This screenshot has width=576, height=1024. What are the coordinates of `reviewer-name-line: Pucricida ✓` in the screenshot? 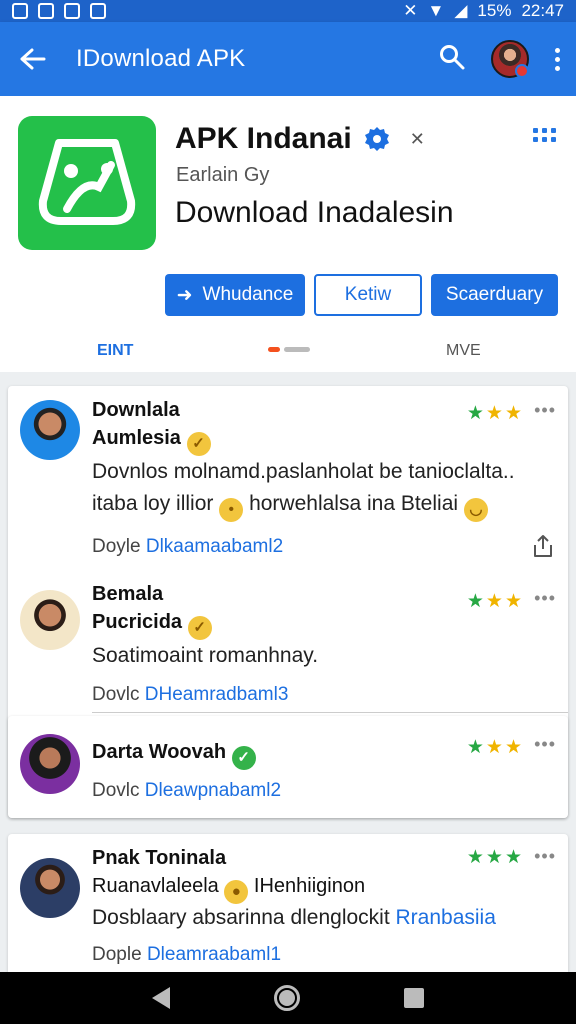 It's located at (152, 624).